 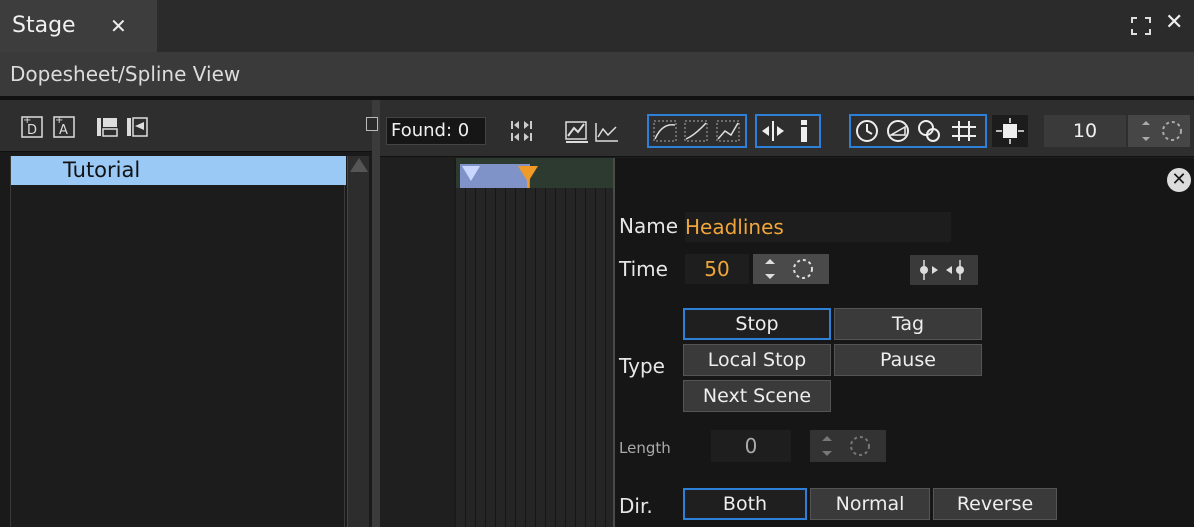 What do you see at coordinates (372, 124) in the screenshot?
I see `splitter-handle` at bounding box center [372, 124].